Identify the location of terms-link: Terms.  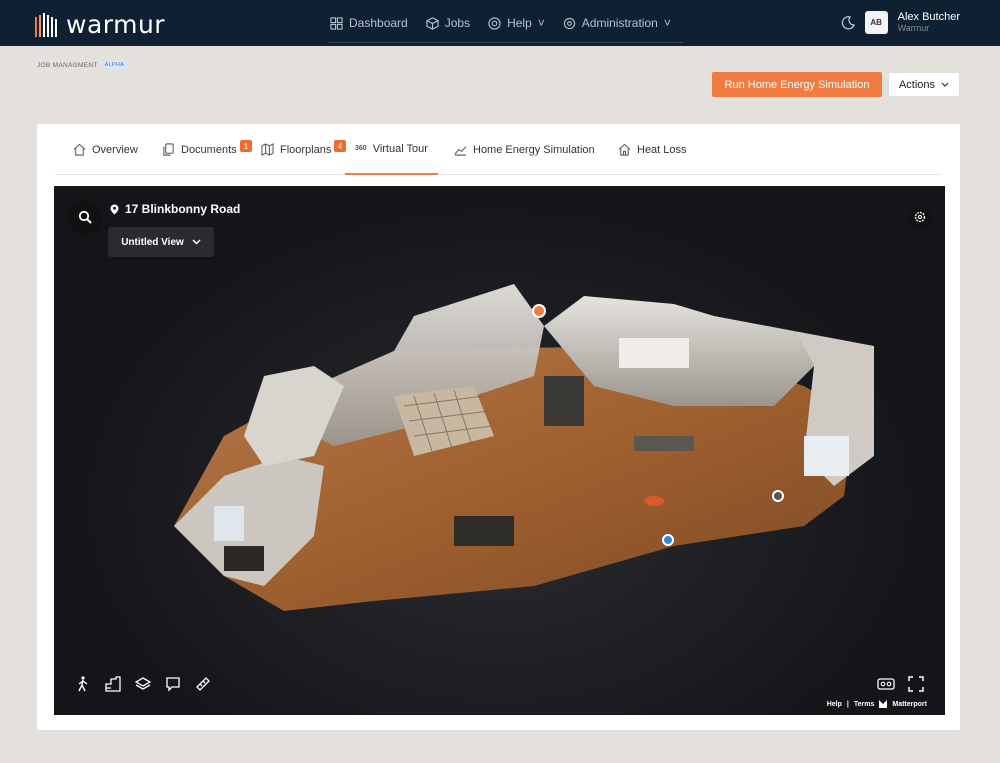
(864, 704).